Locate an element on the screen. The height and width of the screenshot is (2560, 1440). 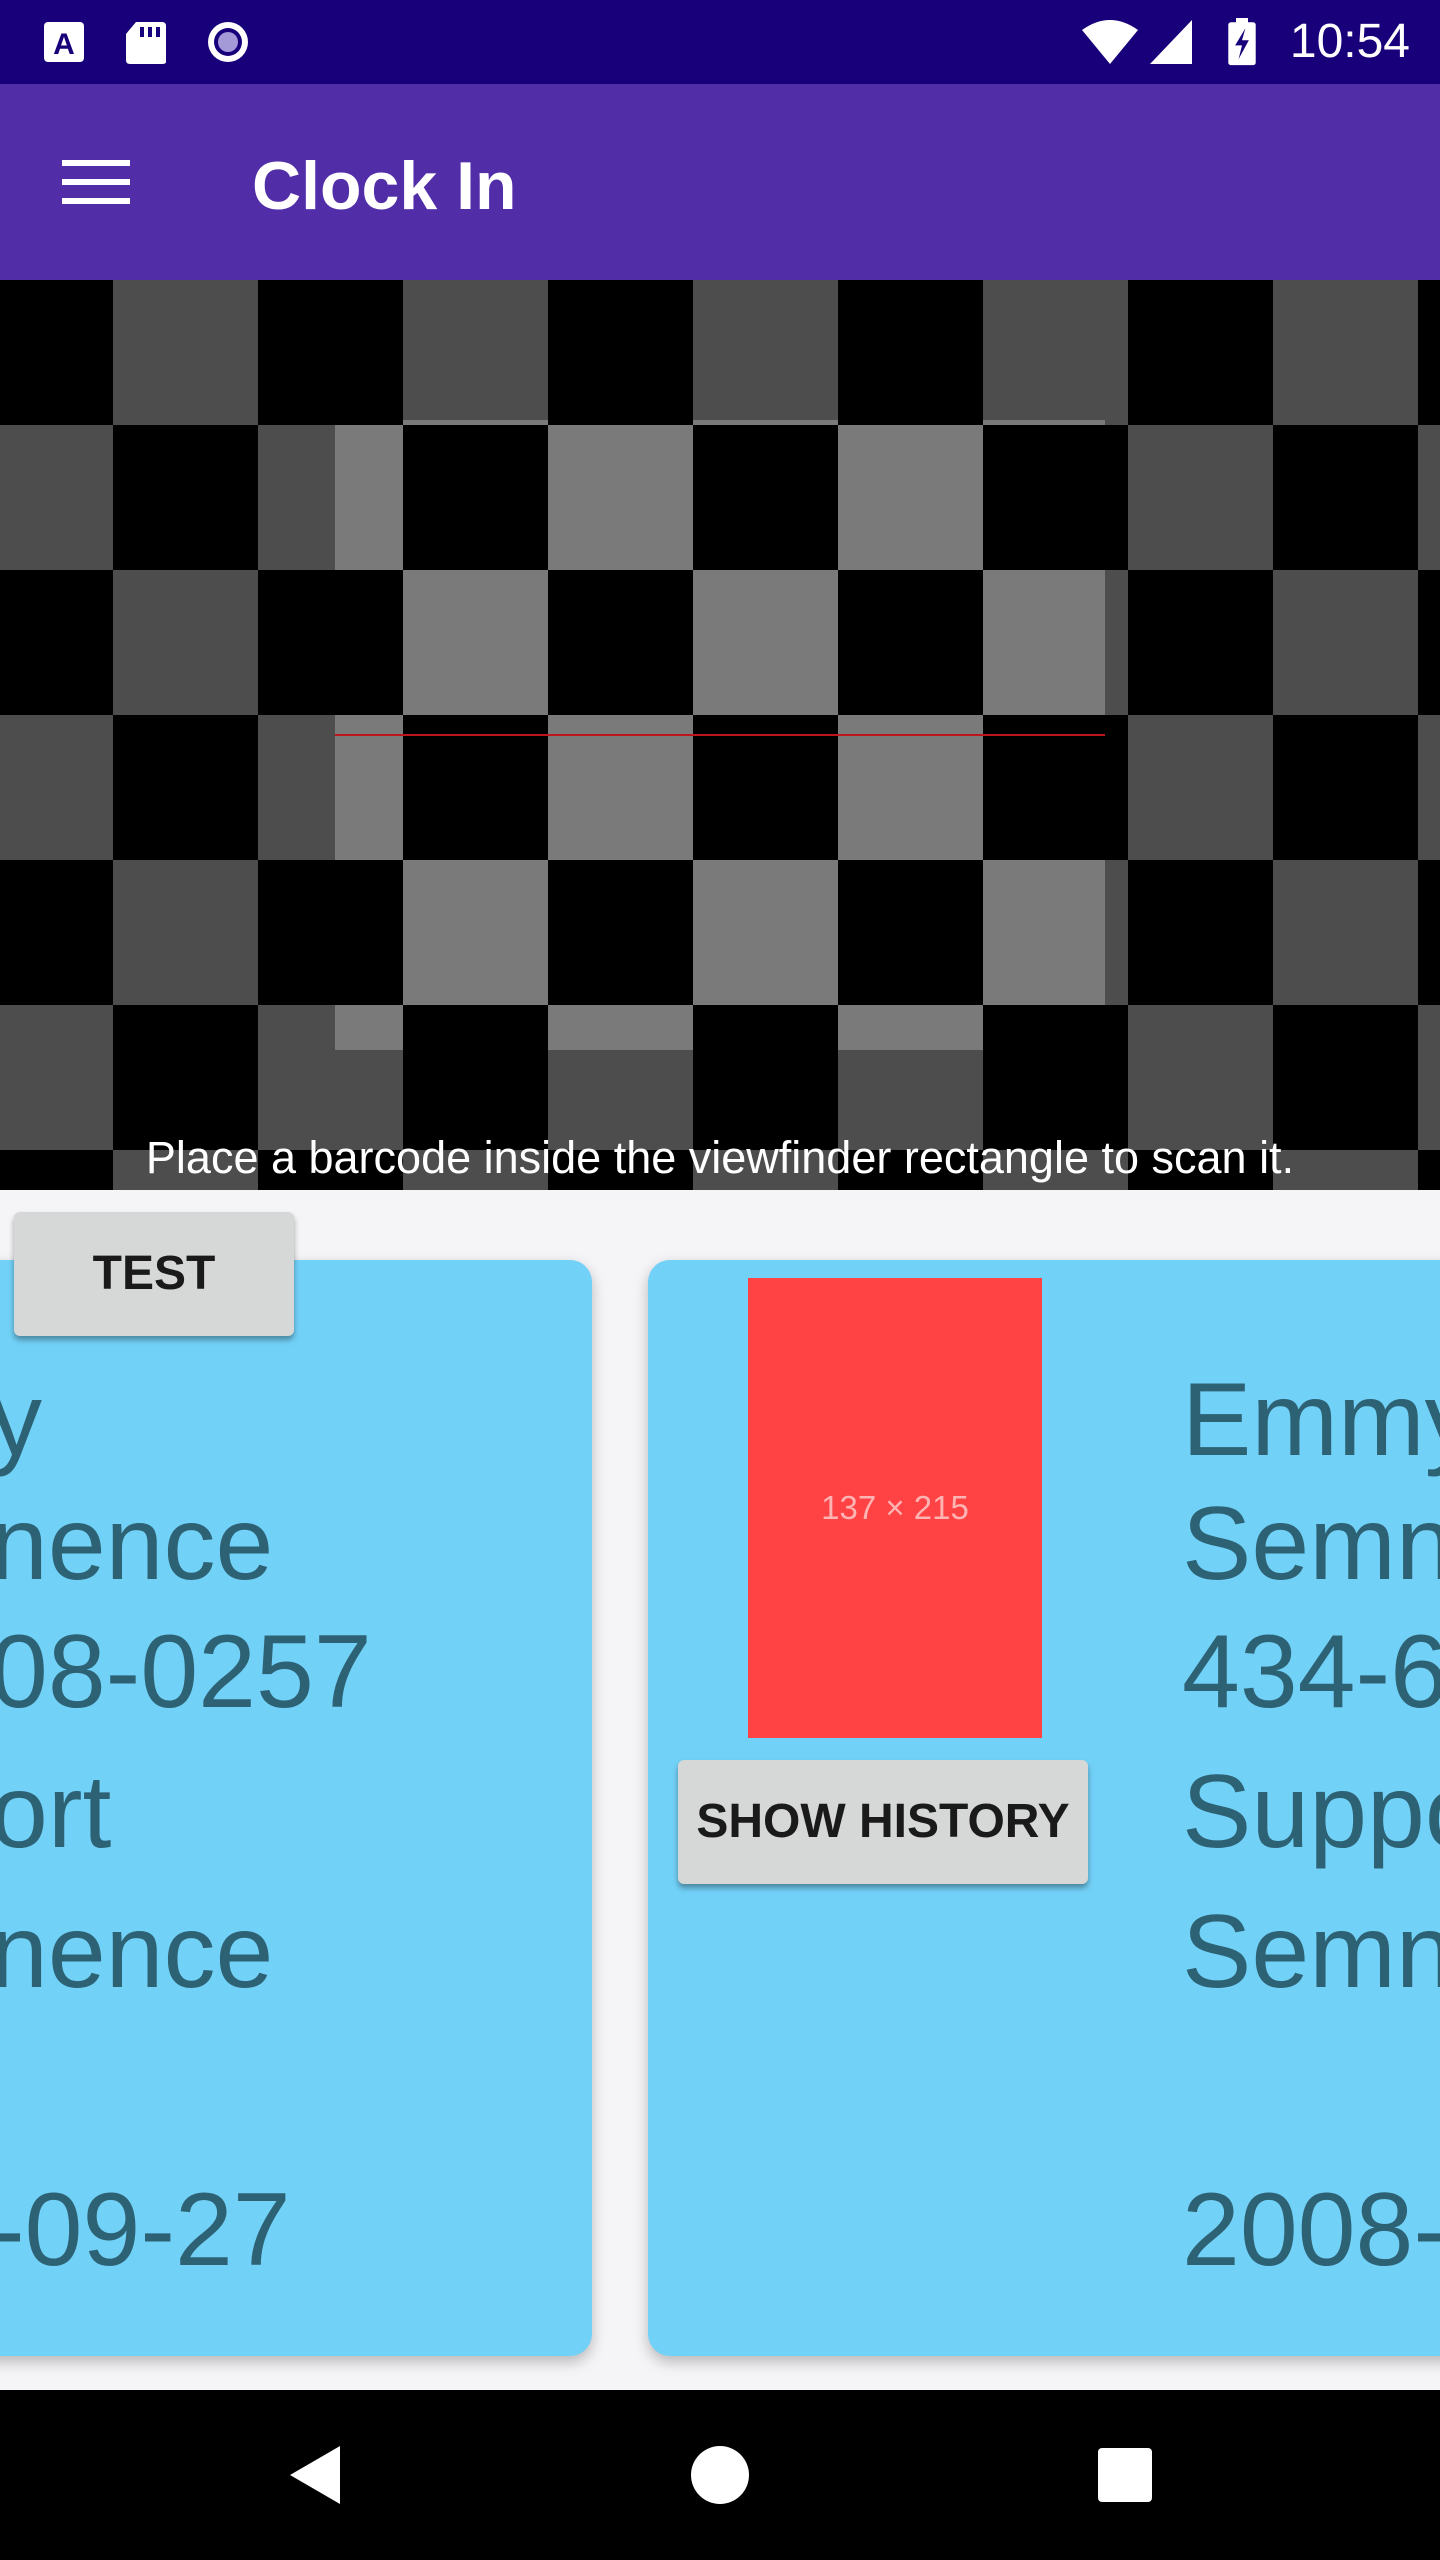
employee-department-line: ort is located at coordinates (56, 1812).